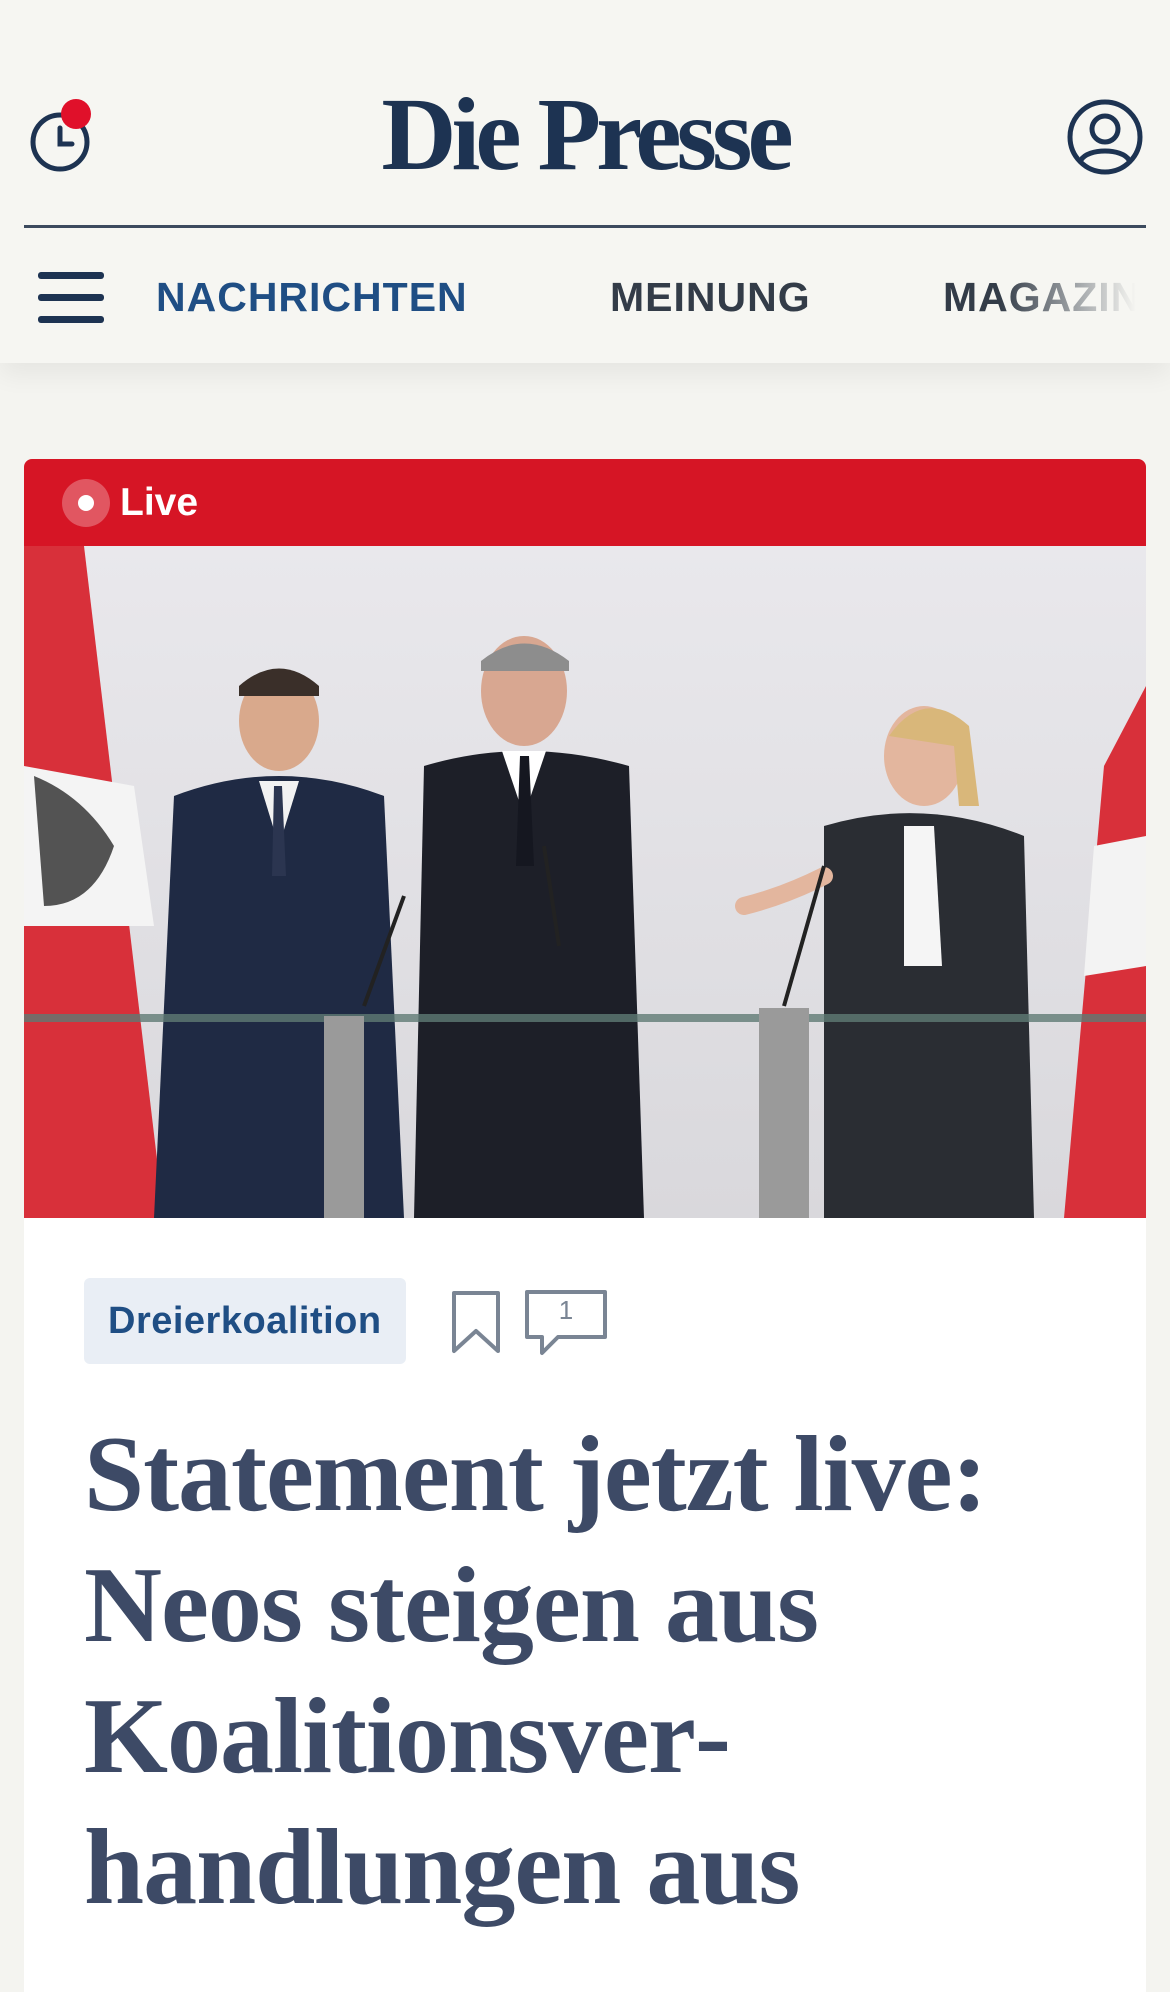 Image resolution: width=1170 pixels, height=1992 pixels. Describe the element at coordinates (710, 297) in the screenshot. I see `nav-item-meinung: MEINUNG` at that location.